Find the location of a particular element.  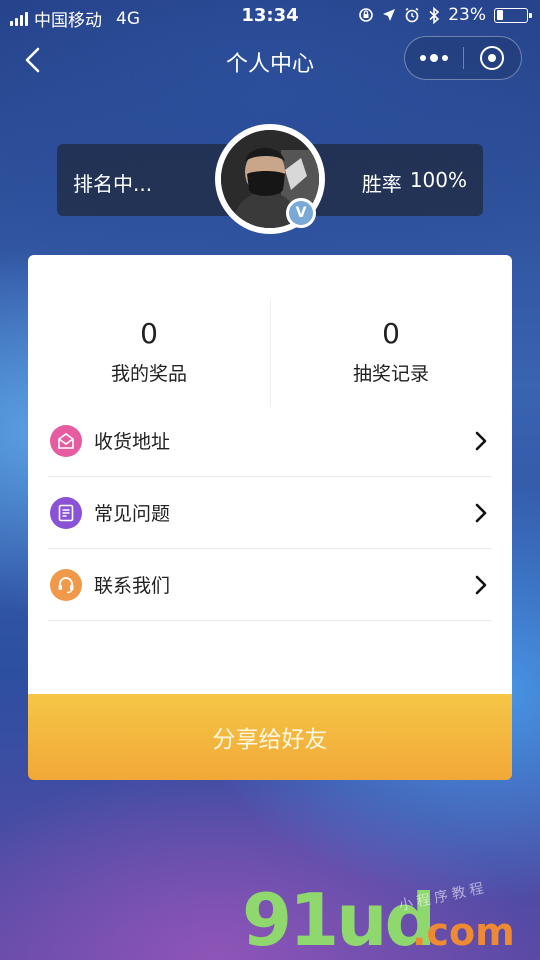

menu-item-address: 收货地址 is located at coordinates (270, 441).